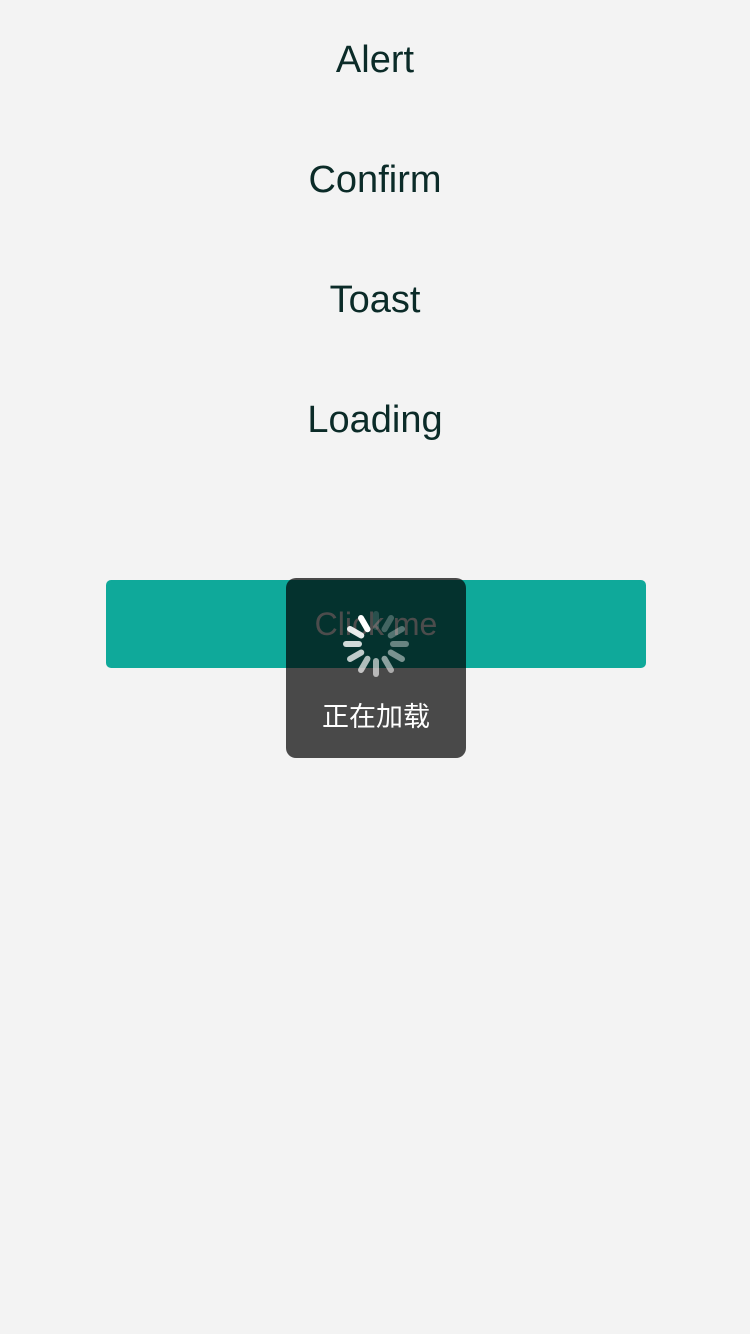 This screenshot has height=1334, width=750. Describe the element at coordinates (375, 420) in the screenshot. I see `loading-menu-item: Loading` at that location.